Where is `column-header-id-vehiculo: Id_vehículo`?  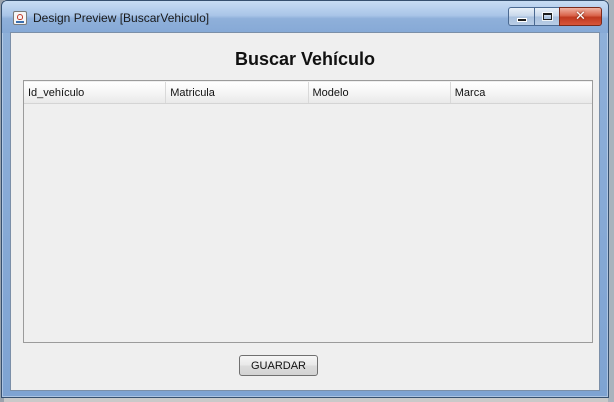
column-header-id-vehiculo: Id_vehículo is located at coordinates (95, 92).